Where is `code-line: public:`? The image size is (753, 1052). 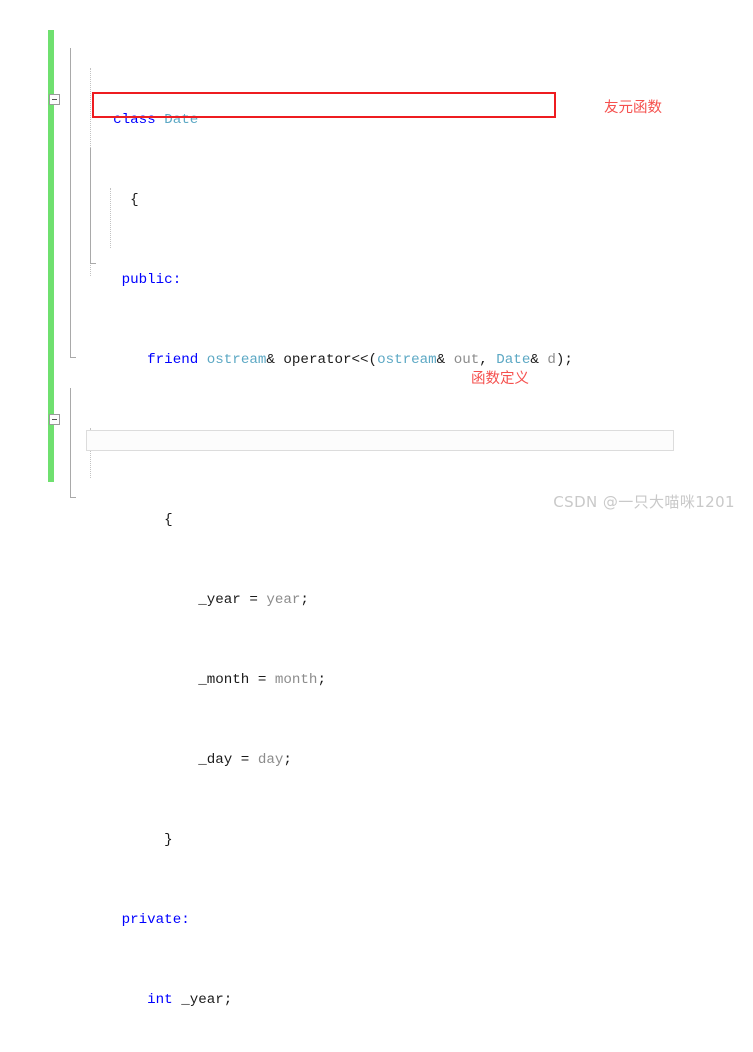 code-line: public: is located at coordinates (375, 269).